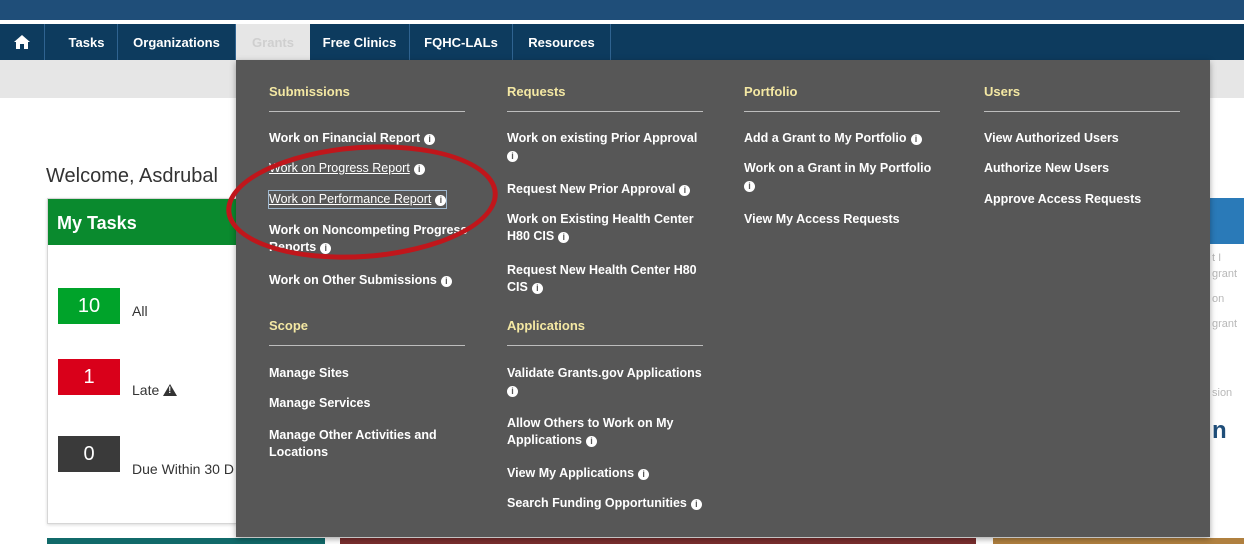 Image resolution: width=1244 pixels, height=544 pixels. What do you see at coordinates (309, 91) in the screenshot?
I see `submissions-heading: Submissions` at bounding box center [309, 91].